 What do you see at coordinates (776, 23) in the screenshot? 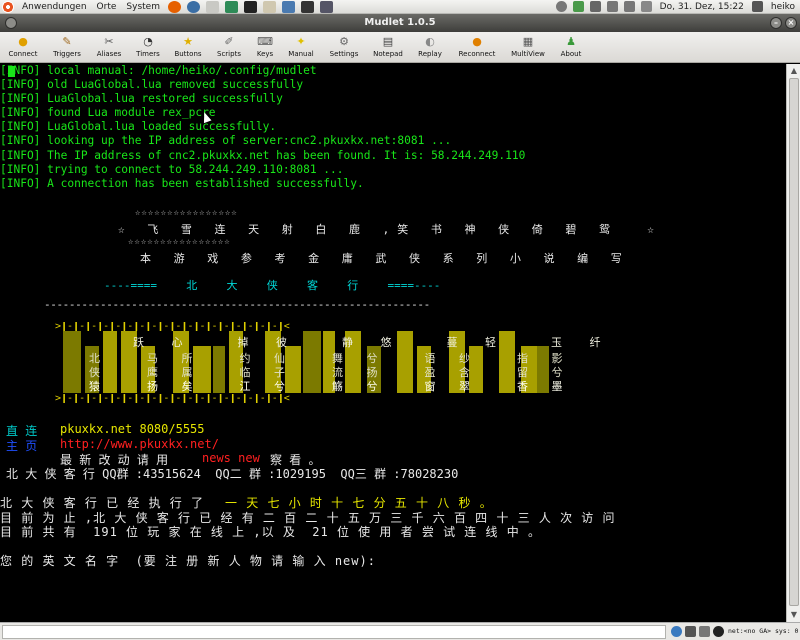
I see `minimize-icon: –` at bounding box center [776, 23].